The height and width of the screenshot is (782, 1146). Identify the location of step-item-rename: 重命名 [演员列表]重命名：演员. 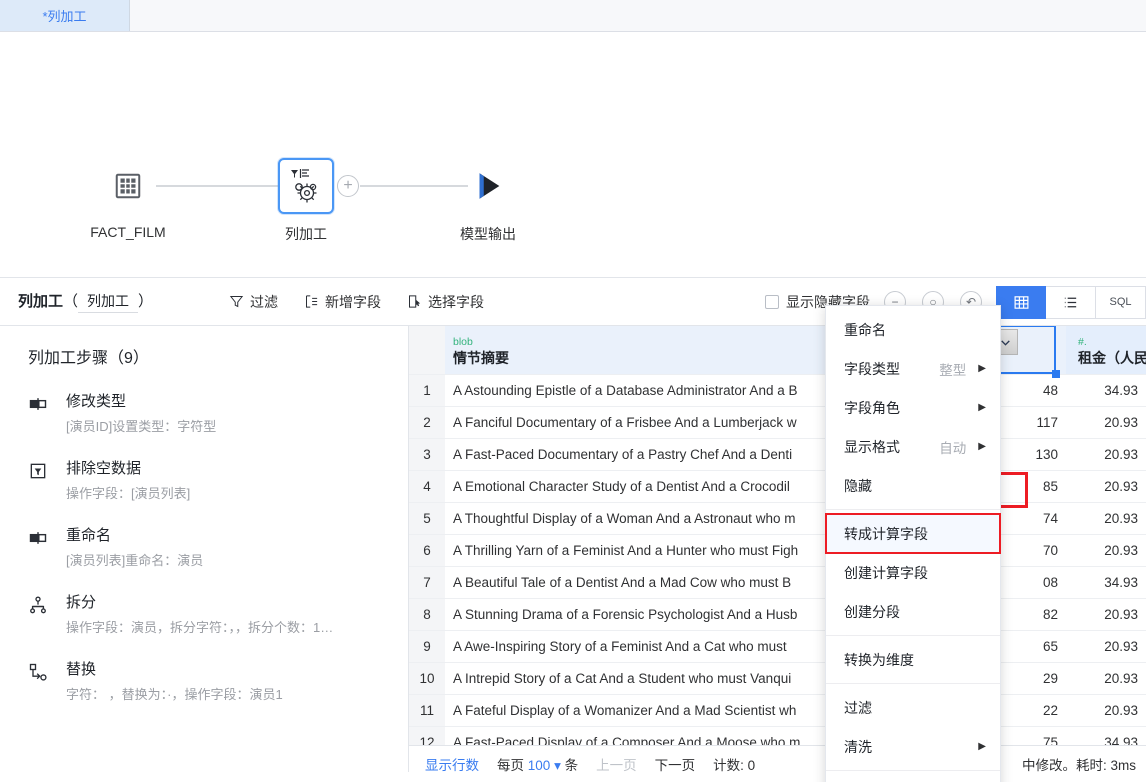
(204, 557).